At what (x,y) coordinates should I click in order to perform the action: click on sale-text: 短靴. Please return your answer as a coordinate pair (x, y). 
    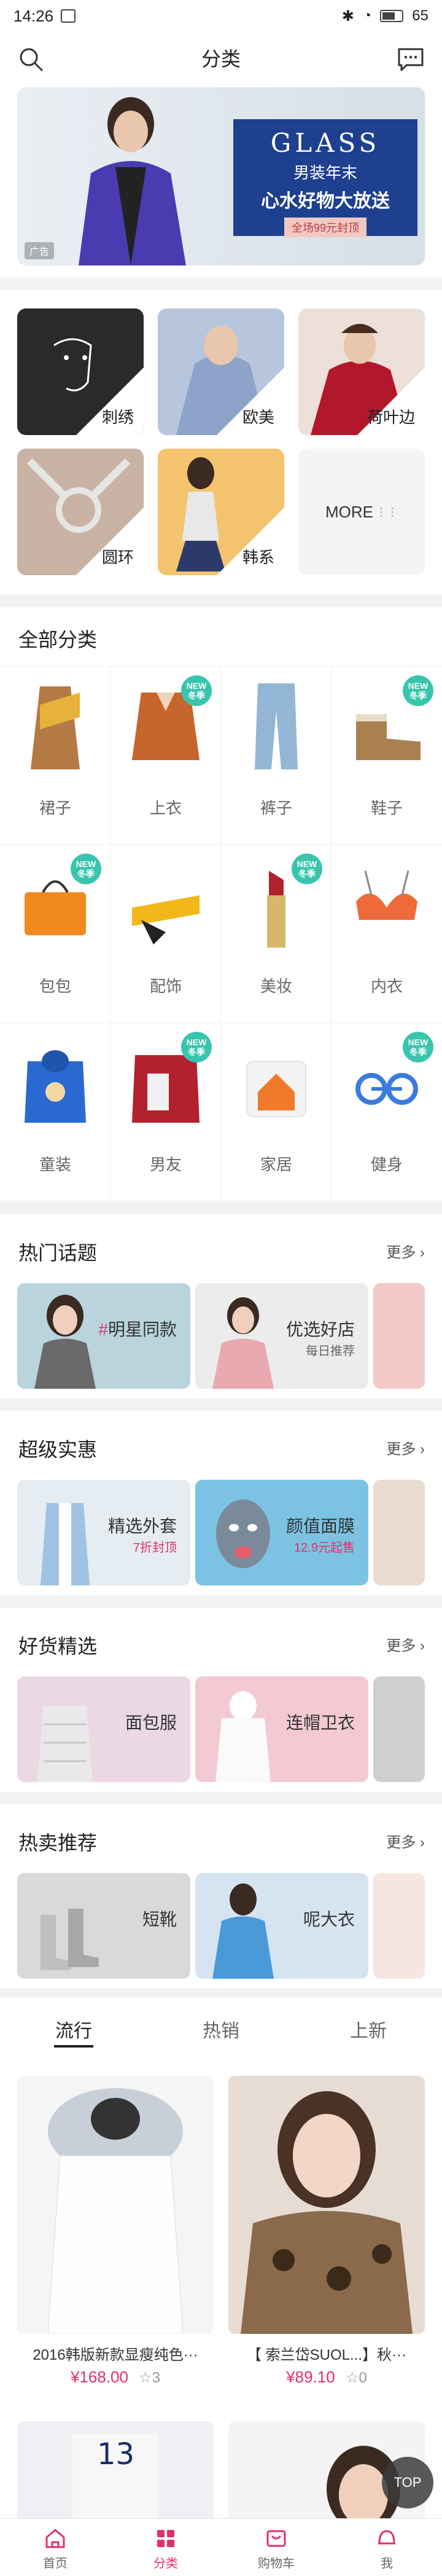
    Looking at the image, I should click on (159, 1919).